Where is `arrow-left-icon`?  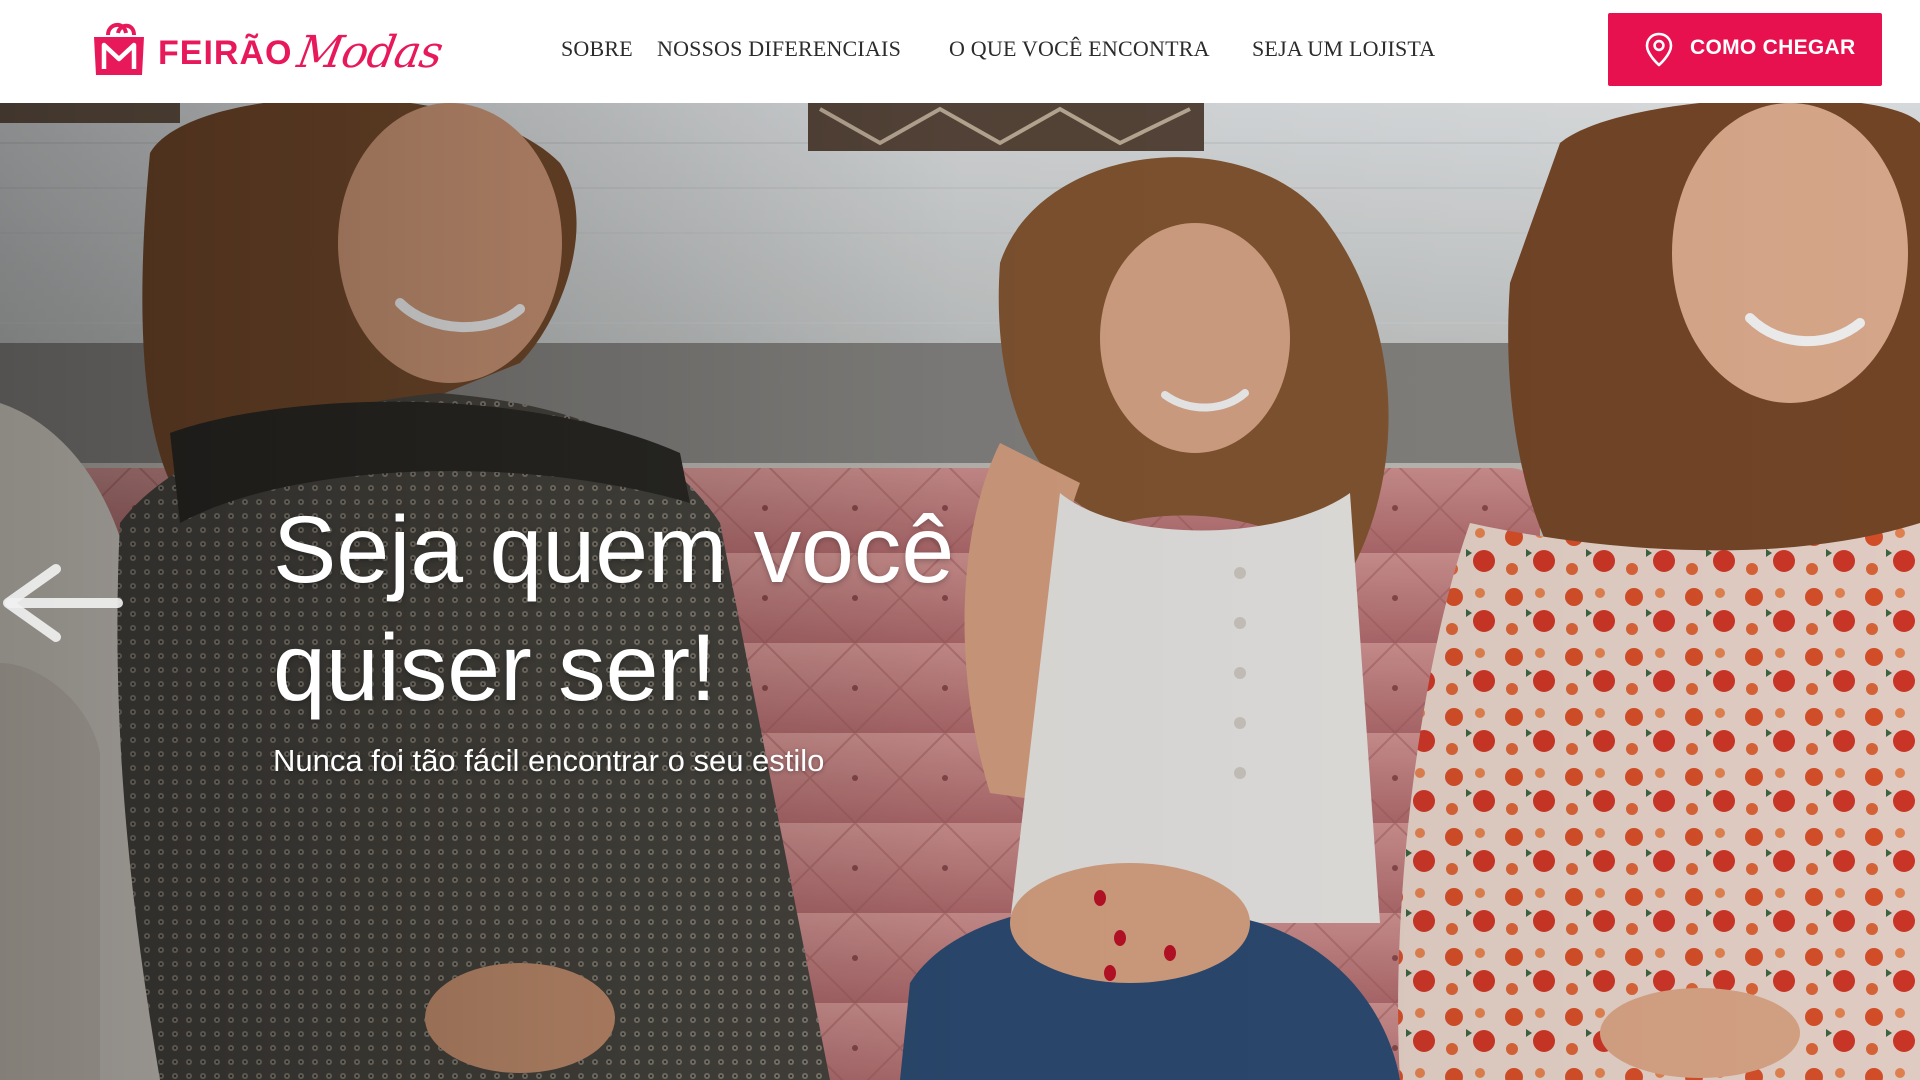 arrow-left-icon is located at coordinates (62, 603).